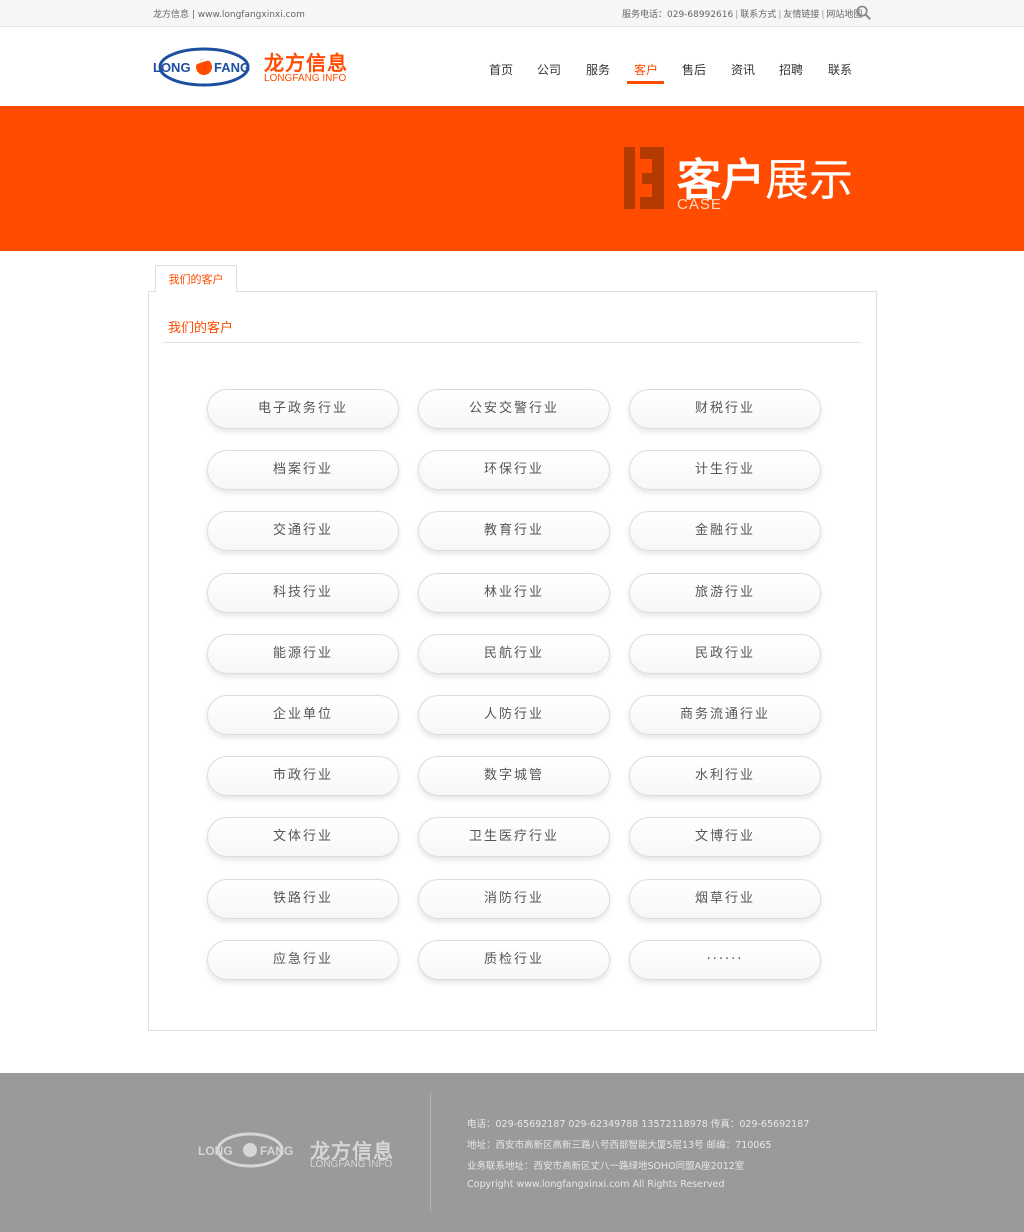  Describe the element at coordinates (791, 69) in the screenshot. I see `nav-jobs: 招聘` at that location.